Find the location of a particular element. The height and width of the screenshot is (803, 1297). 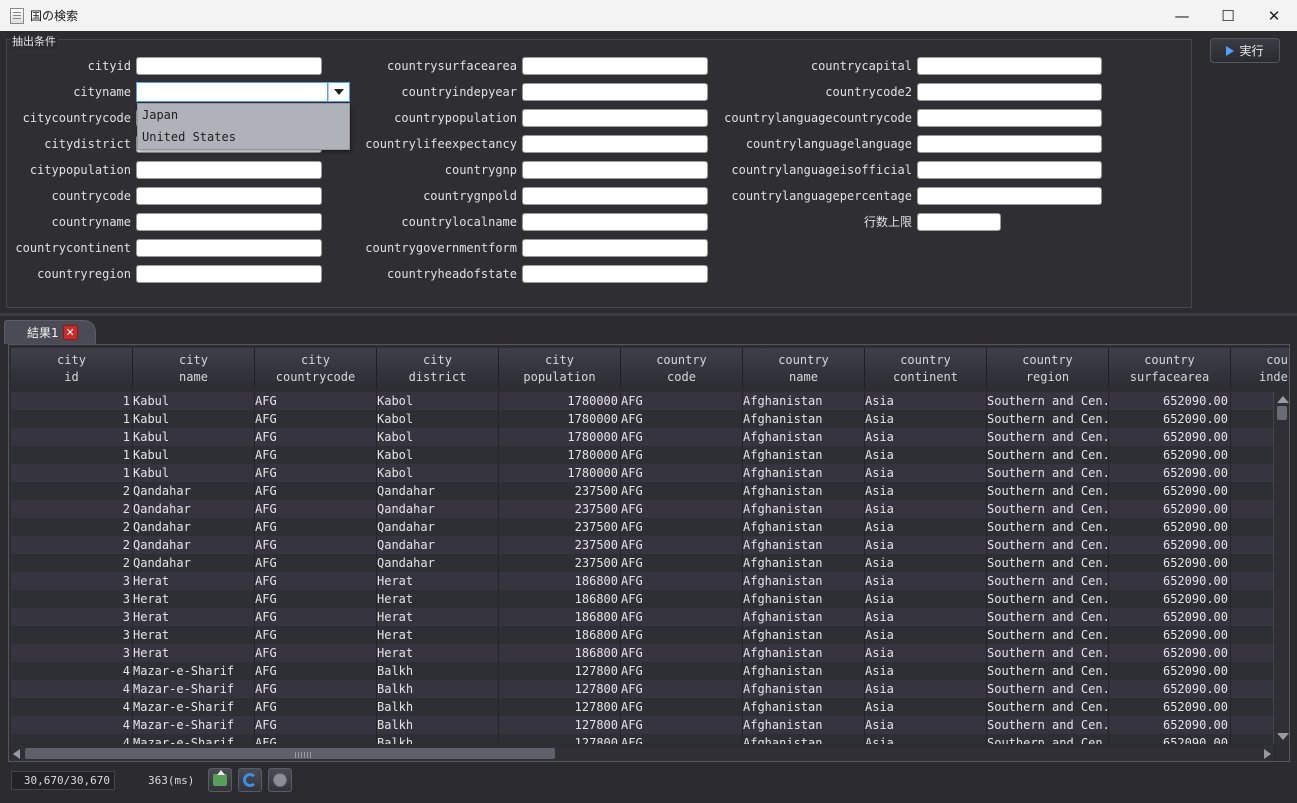

column-header: country continent is located at coordinates (926, 368).